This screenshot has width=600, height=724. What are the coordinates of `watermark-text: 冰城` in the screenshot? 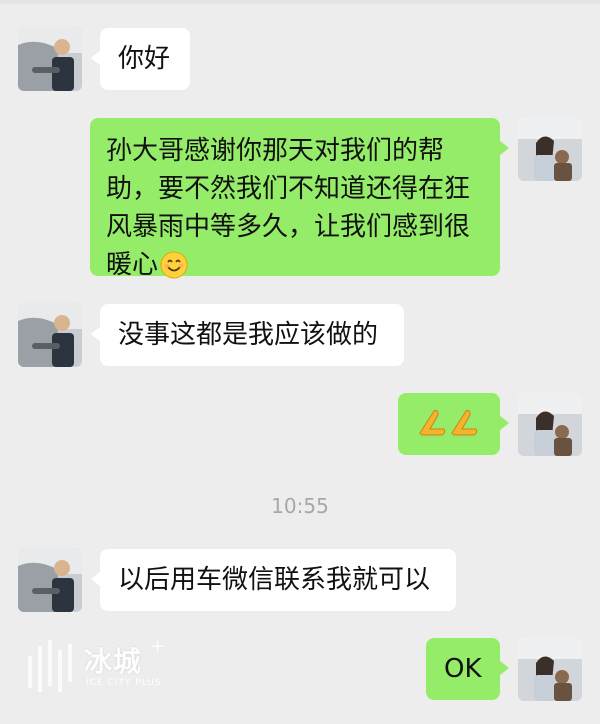 It's located at (113, 661).